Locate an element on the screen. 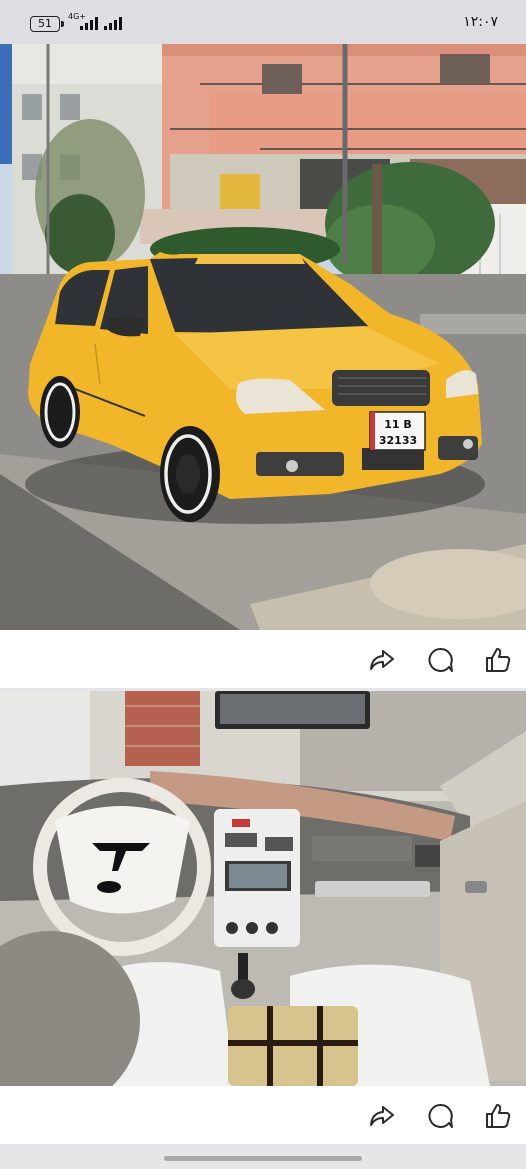 This screenshot has width=526, height=1169. signal-icon is located at coordinates (89, 23).